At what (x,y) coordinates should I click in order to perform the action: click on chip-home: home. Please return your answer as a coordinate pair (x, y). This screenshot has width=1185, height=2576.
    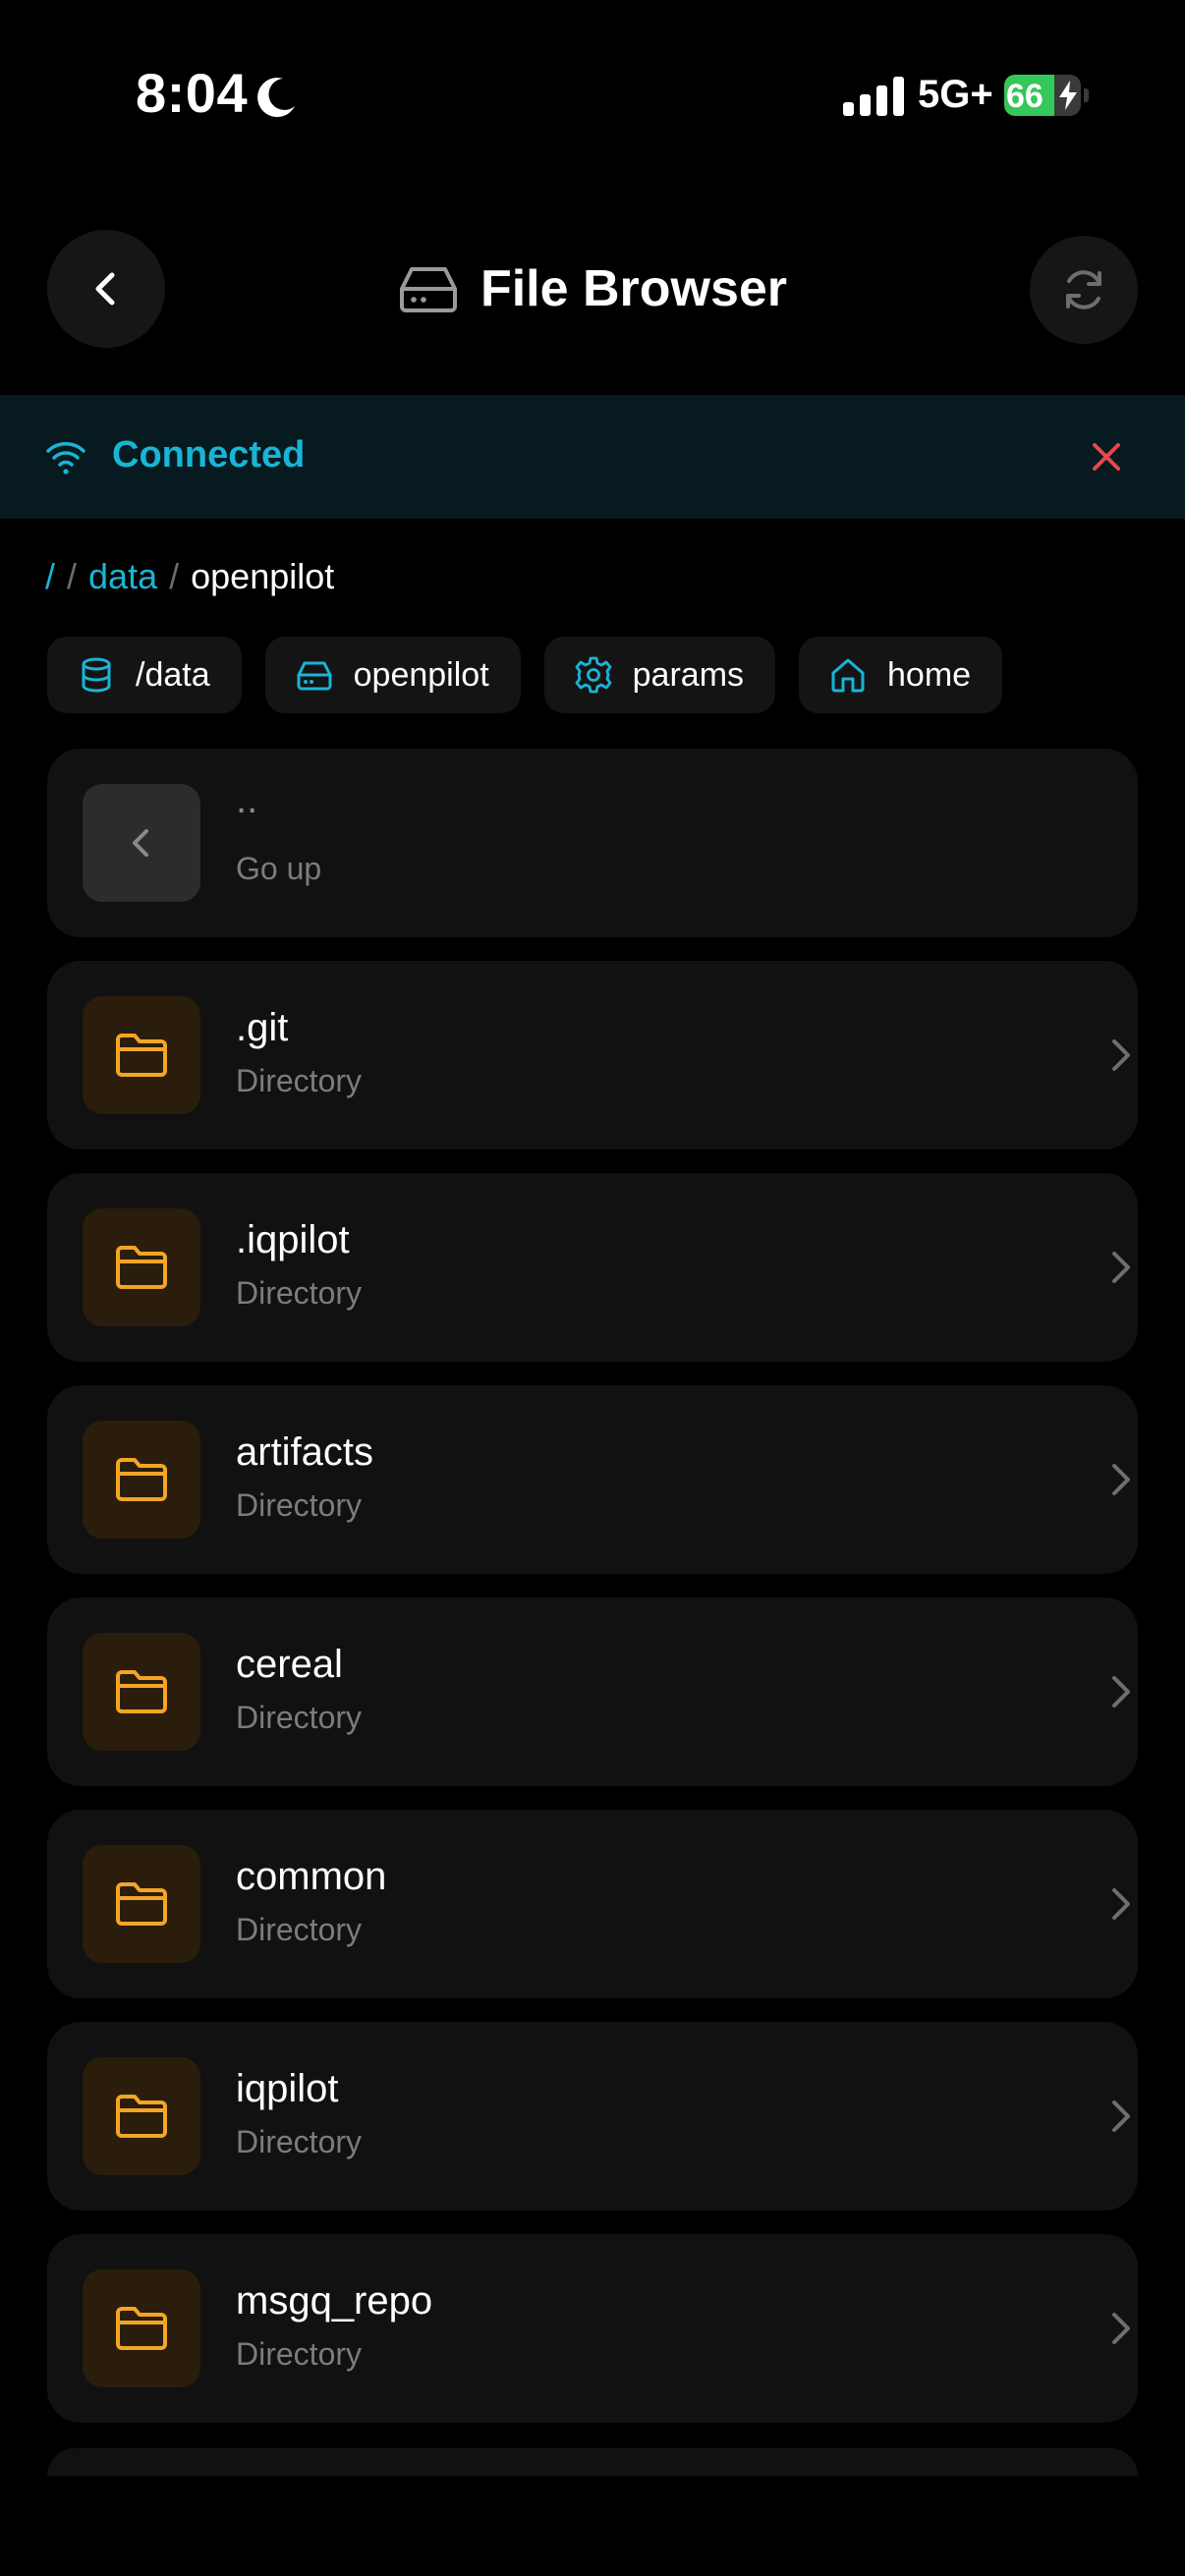
    Looking at the image, I should click on (901, 675).